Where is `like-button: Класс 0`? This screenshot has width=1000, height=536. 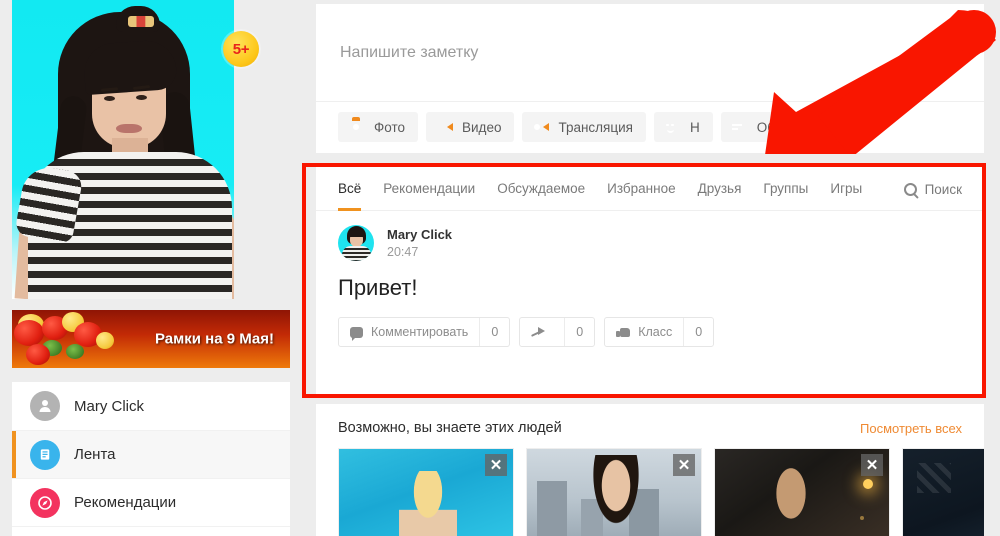
like-button: Класс 0 is located at coordinates (659, 332).